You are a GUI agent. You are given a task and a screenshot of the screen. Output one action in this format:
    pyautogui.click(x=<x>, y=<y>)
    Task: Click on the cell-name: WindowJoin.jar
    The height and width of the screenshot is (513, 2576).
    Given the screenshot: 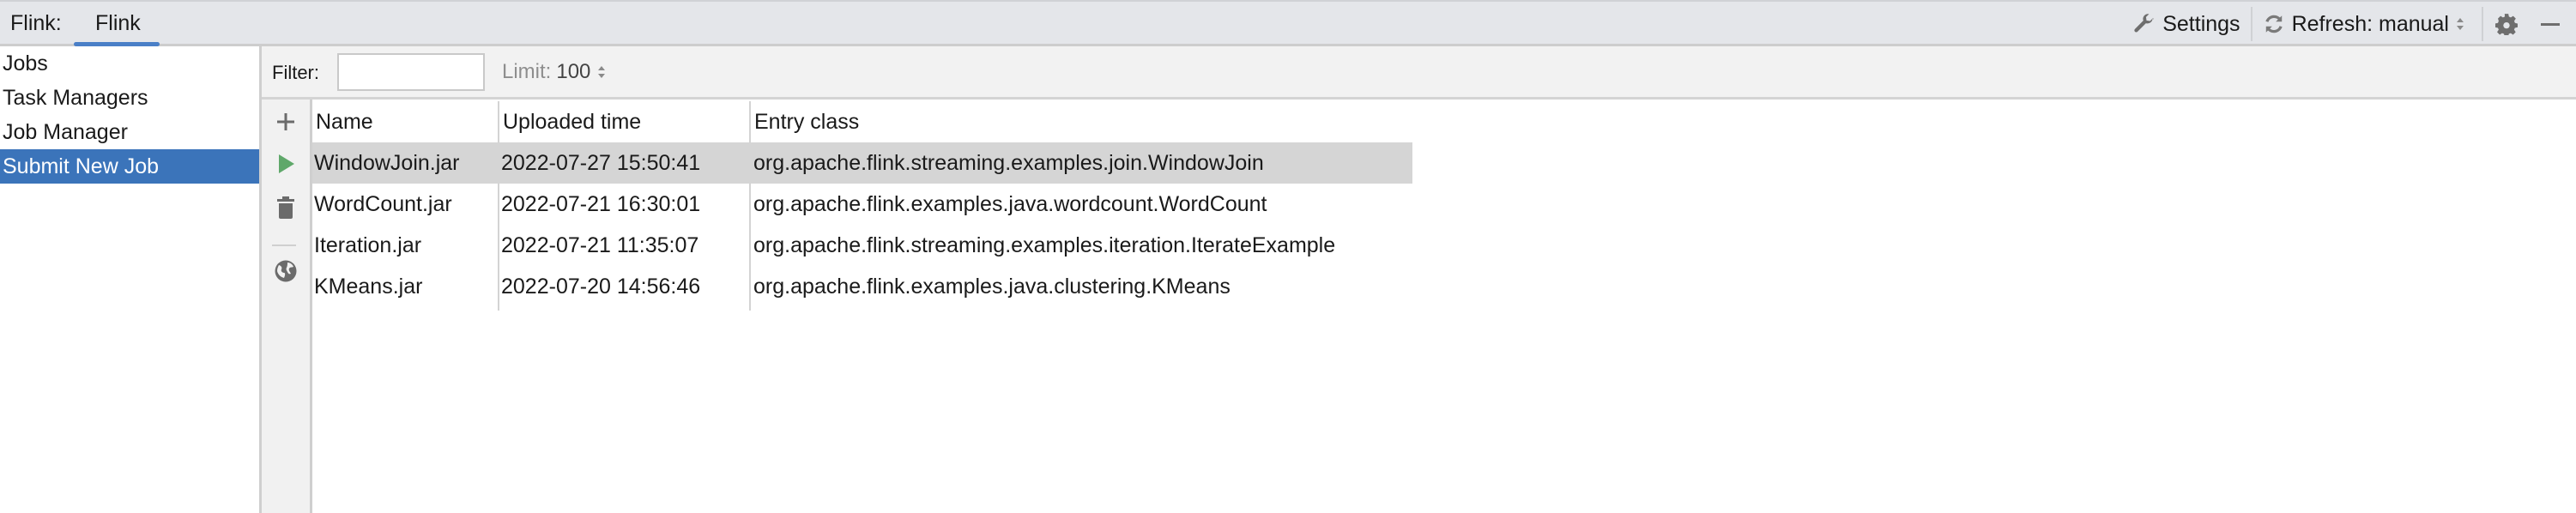 What is the action you would take?
    pyautogui.click(x=387, y=163)
    